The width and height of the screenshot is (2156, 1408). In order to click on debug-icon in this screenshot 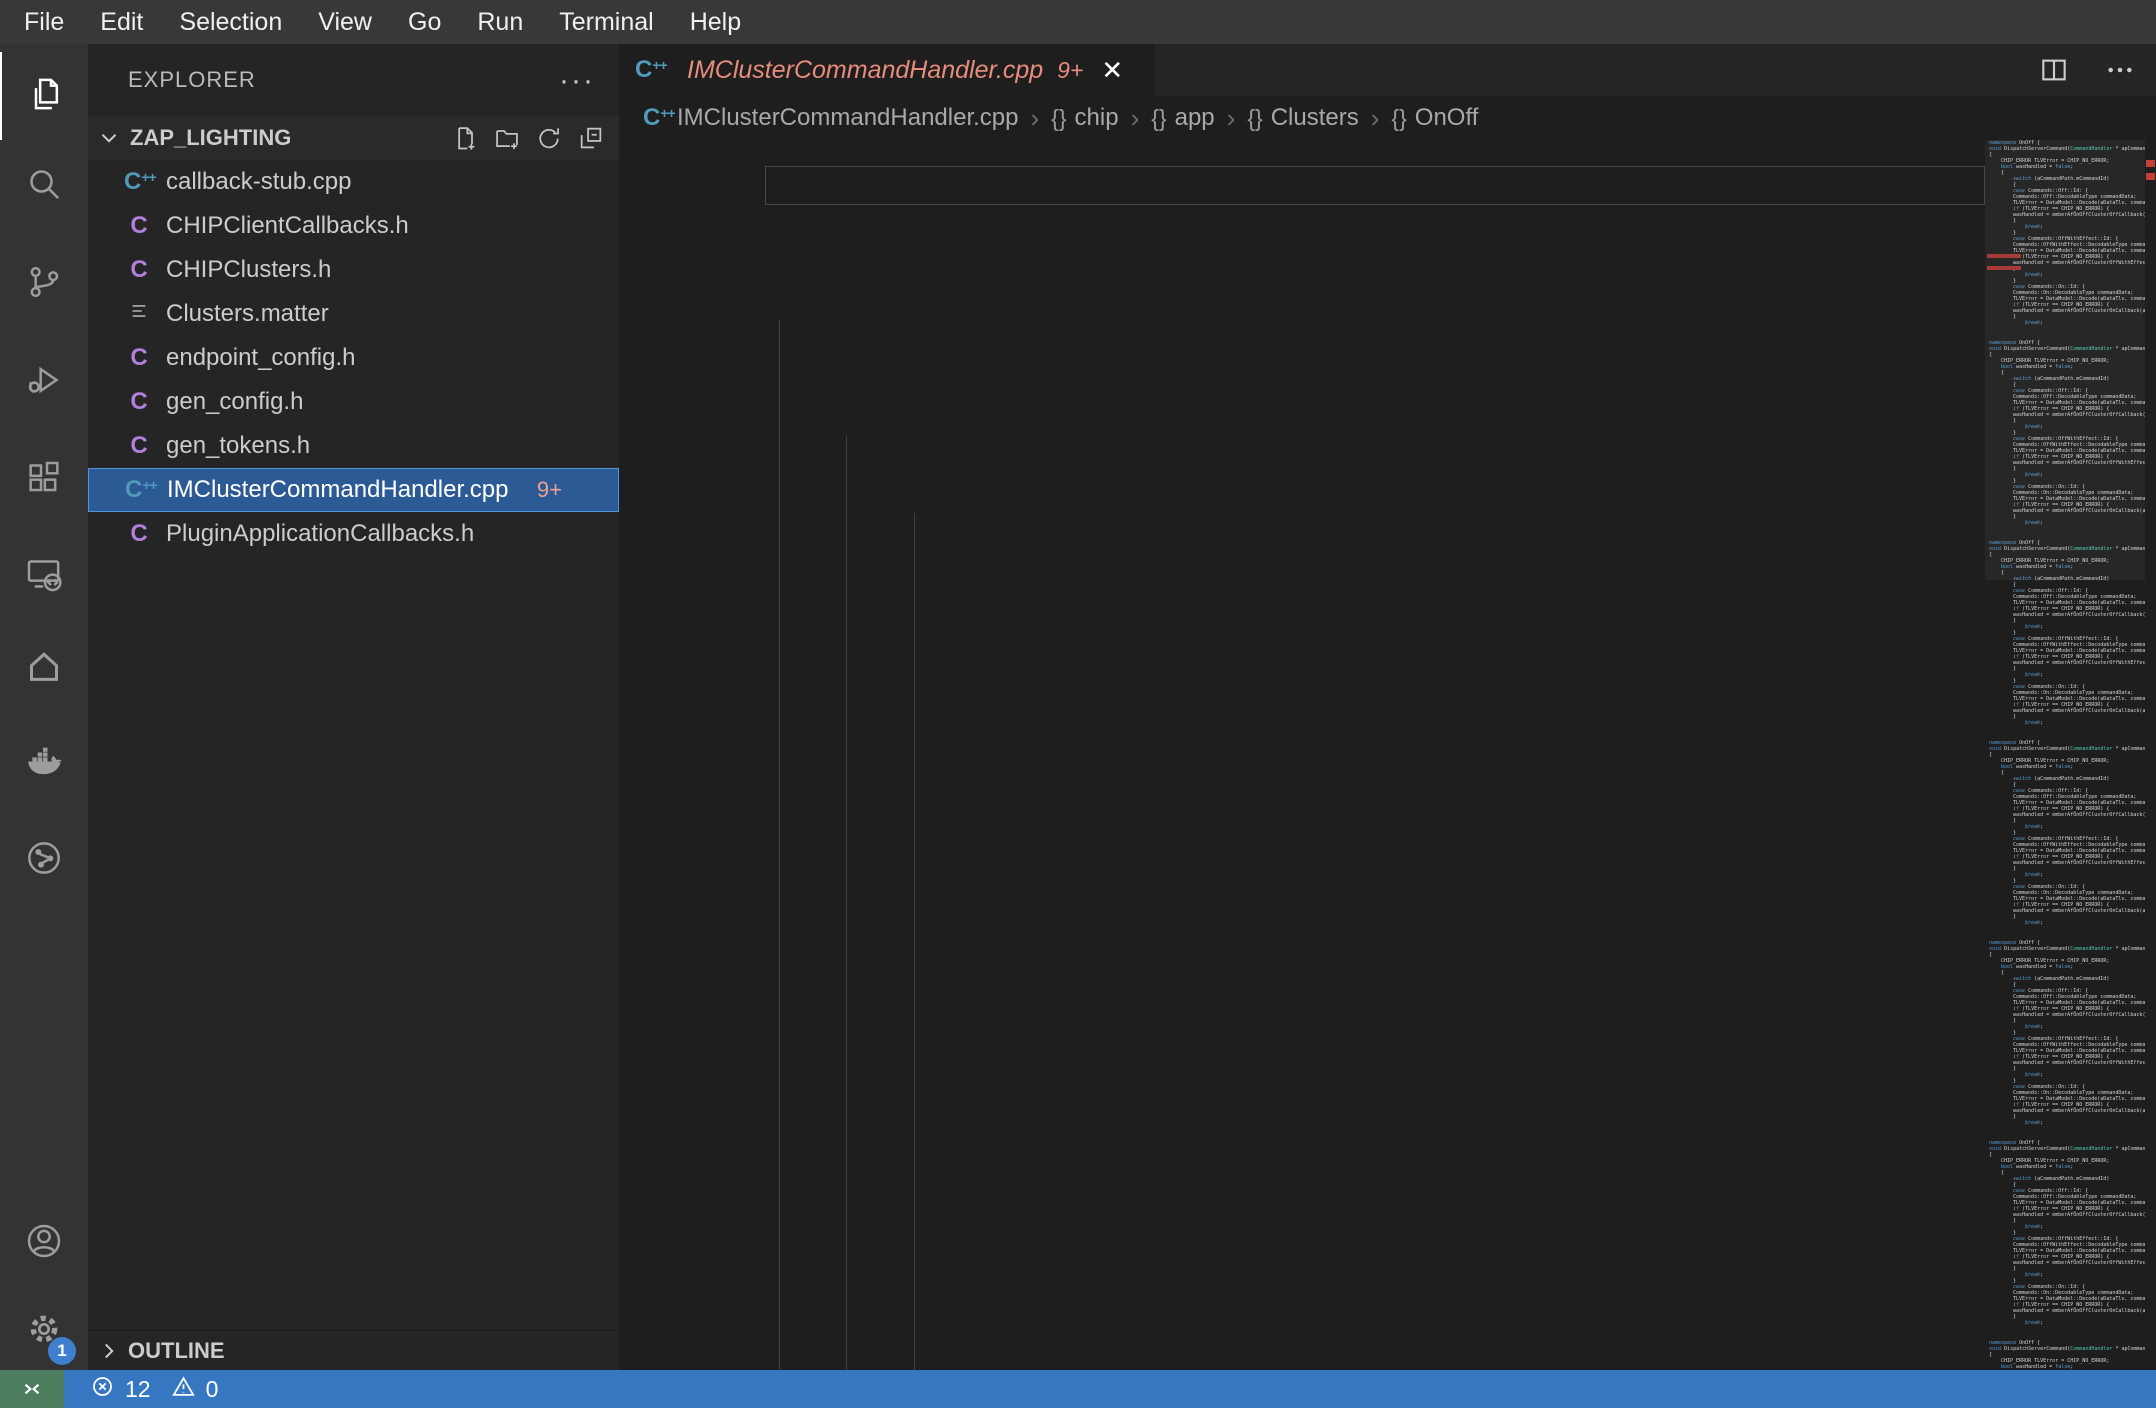, I will do `click(44, 382)`.